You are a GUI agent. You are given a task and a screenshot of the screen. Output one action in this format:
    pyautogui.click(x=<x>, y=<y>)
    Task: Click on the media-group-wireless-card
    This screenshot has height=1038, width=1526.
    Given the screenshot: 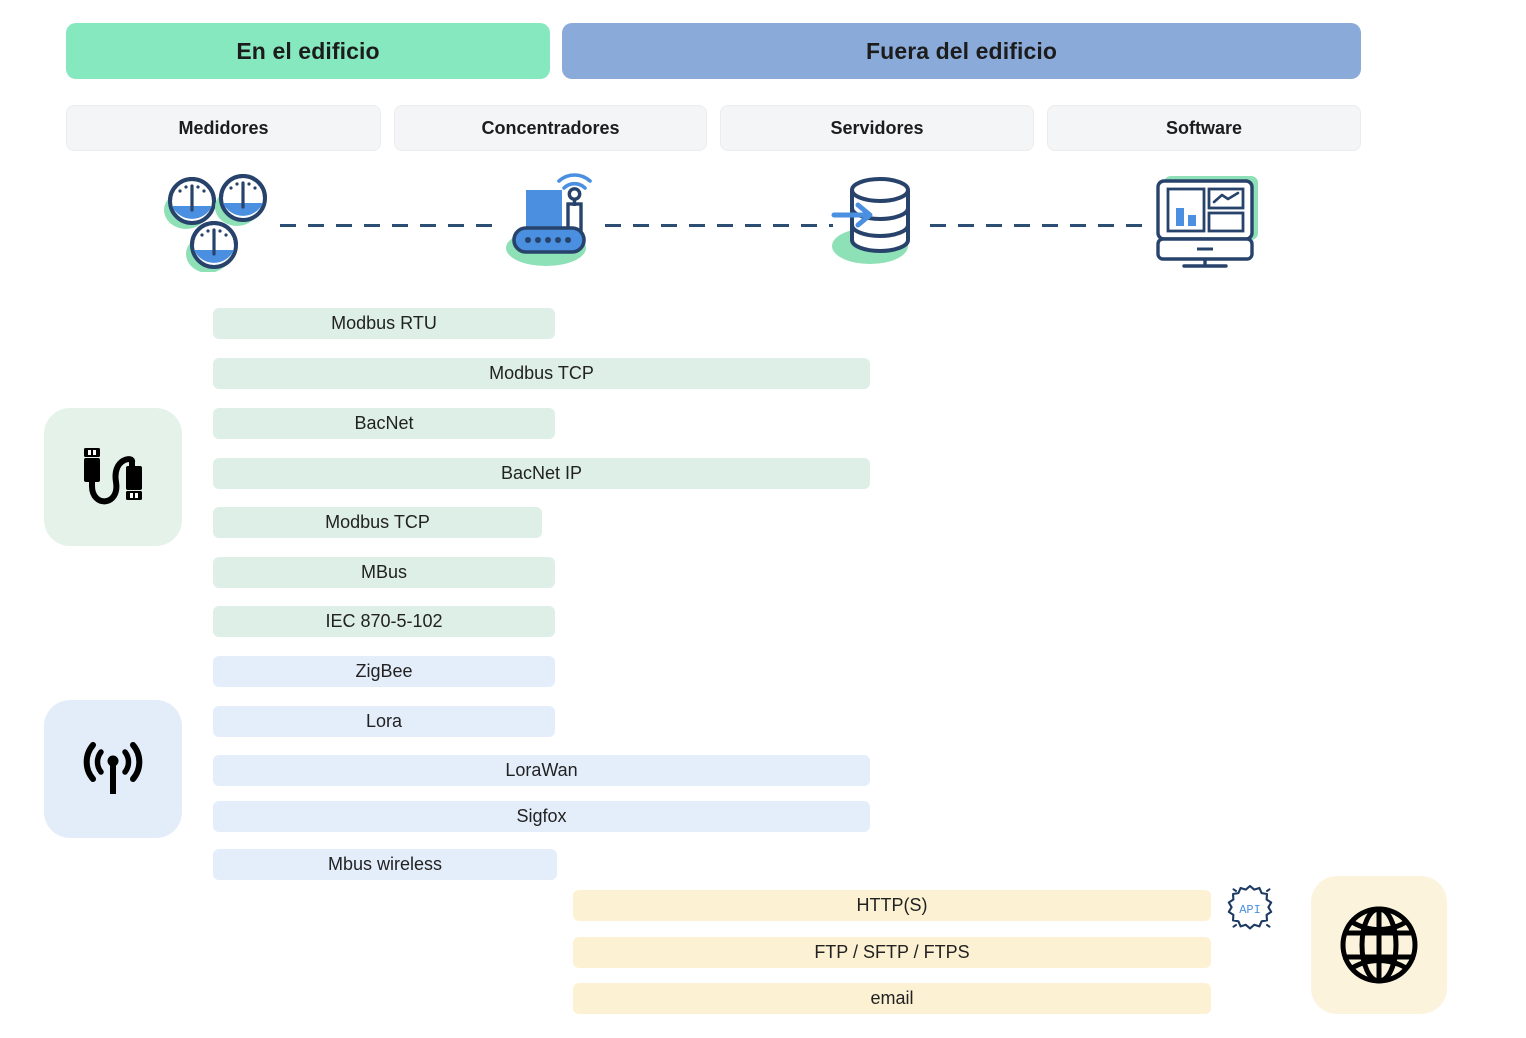 What is the action you would take?
    pyautogui.click(x=113, y=769)
    